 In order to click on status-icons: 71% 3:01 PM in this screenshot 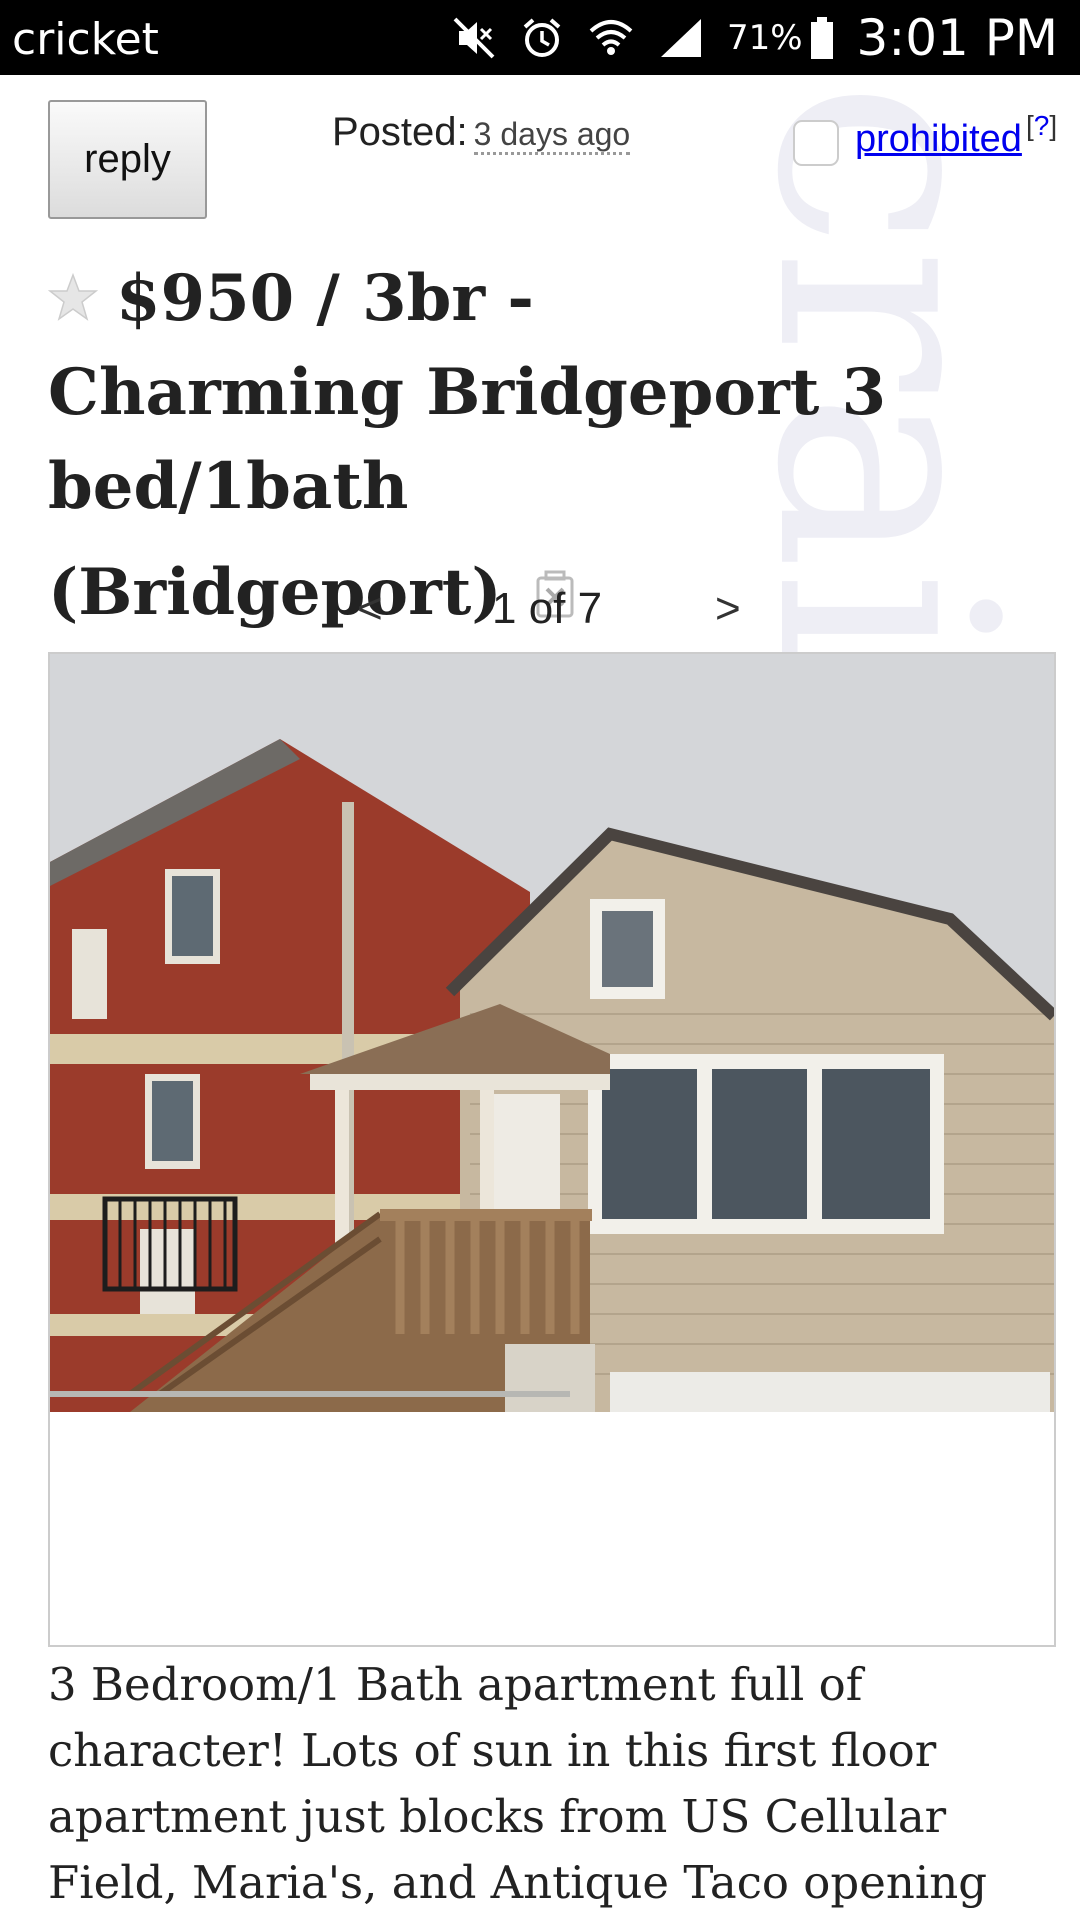, I will do `click(743, 38)`.